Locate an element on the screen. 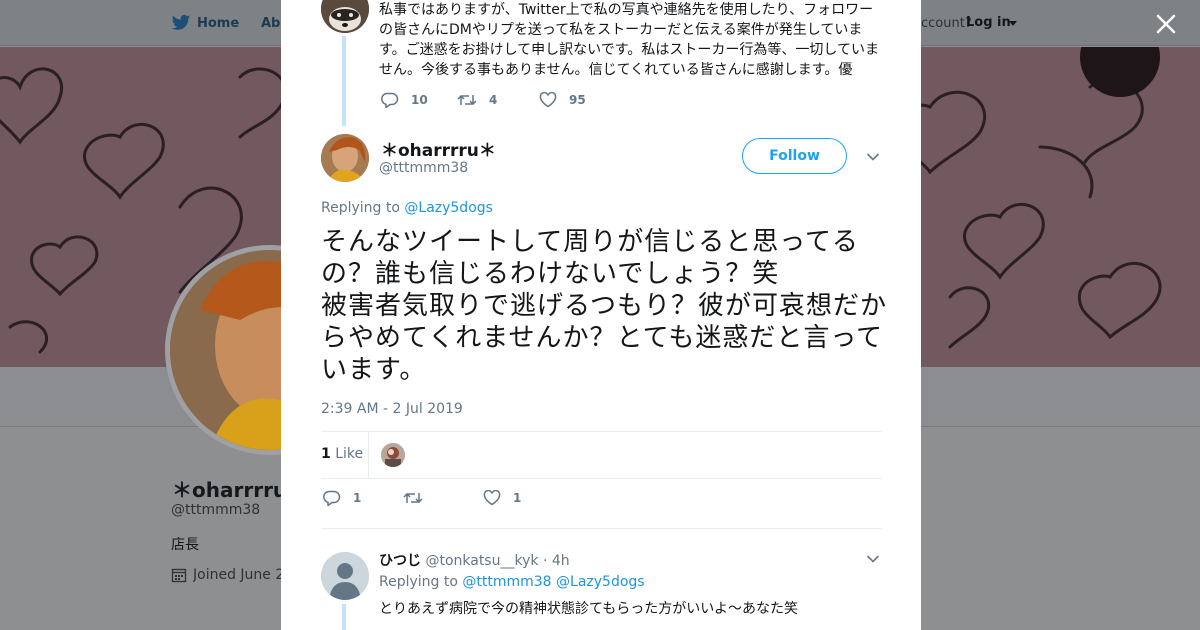 Image resolution: width=1200 pixels, height=630 pixels. likes-summary: 1 Like is located at coordinates (342, 454).